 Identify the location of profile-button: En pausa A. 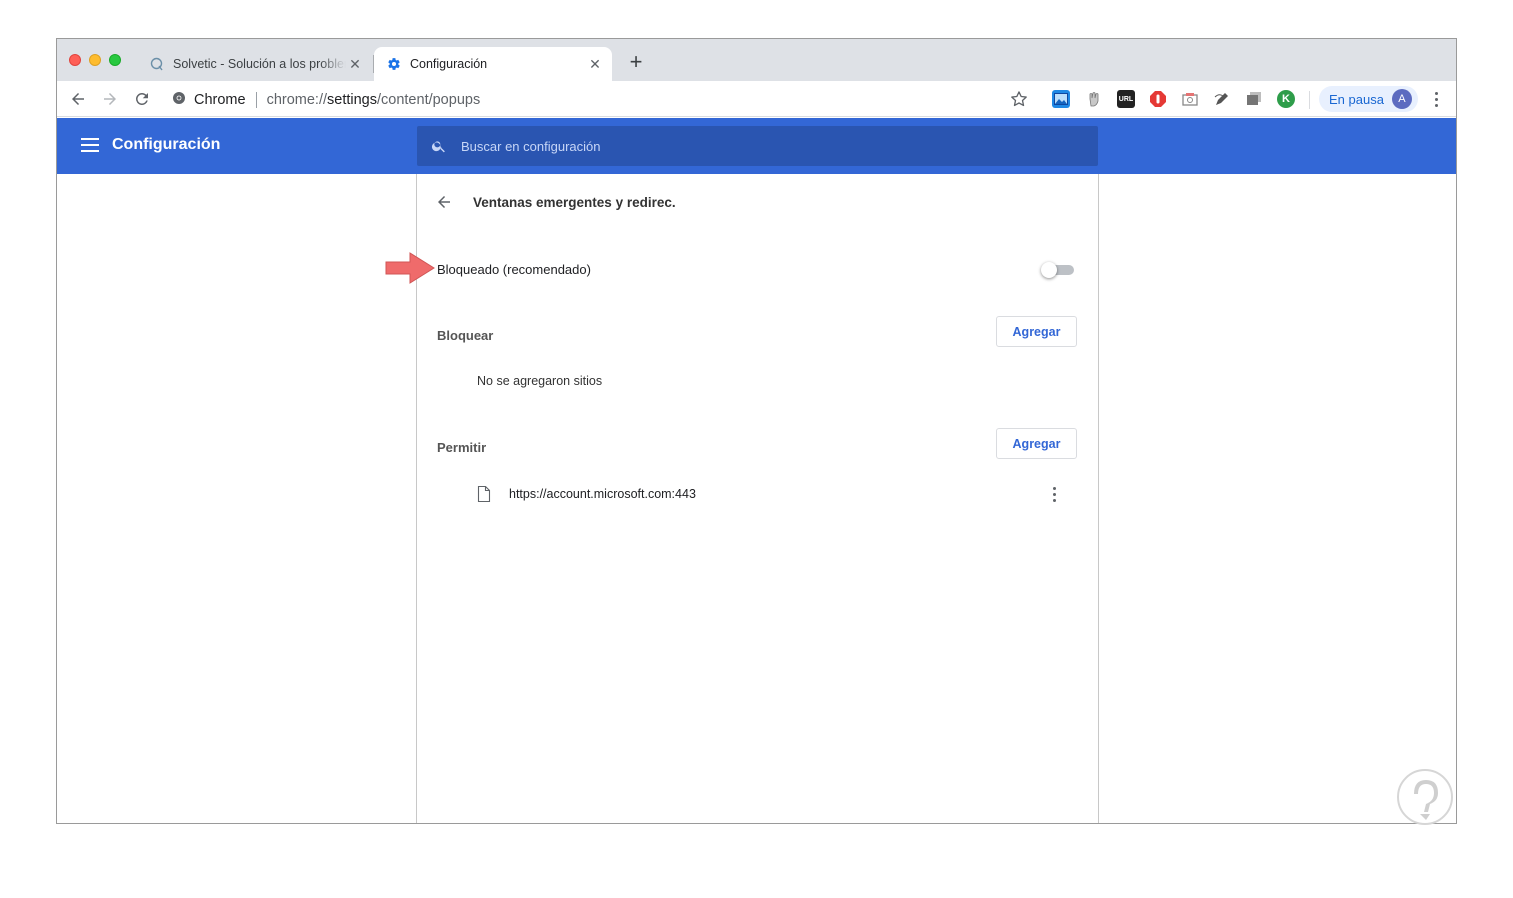
(1368, 99).